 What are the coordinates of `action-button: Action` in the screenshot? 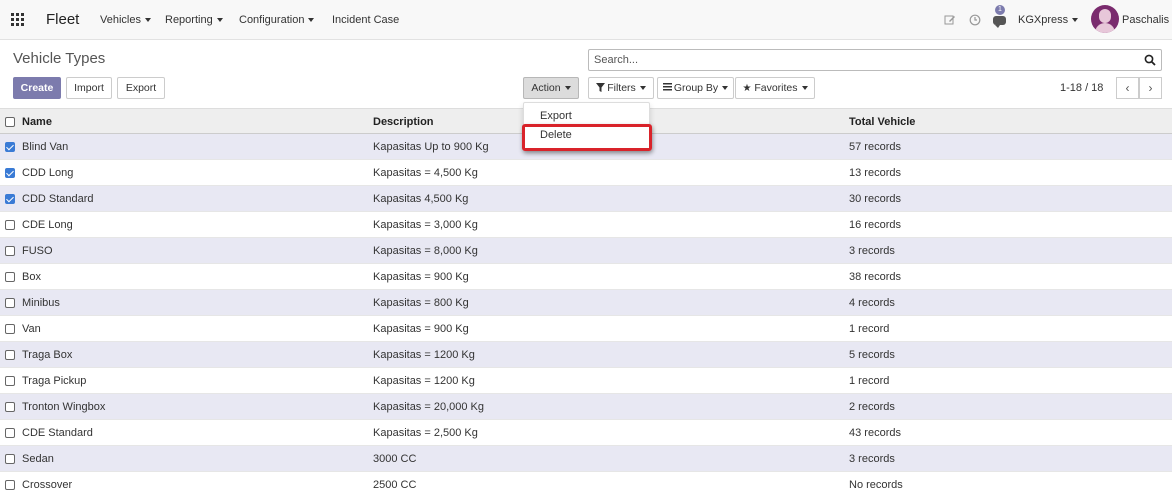 It's located at (551, 88).